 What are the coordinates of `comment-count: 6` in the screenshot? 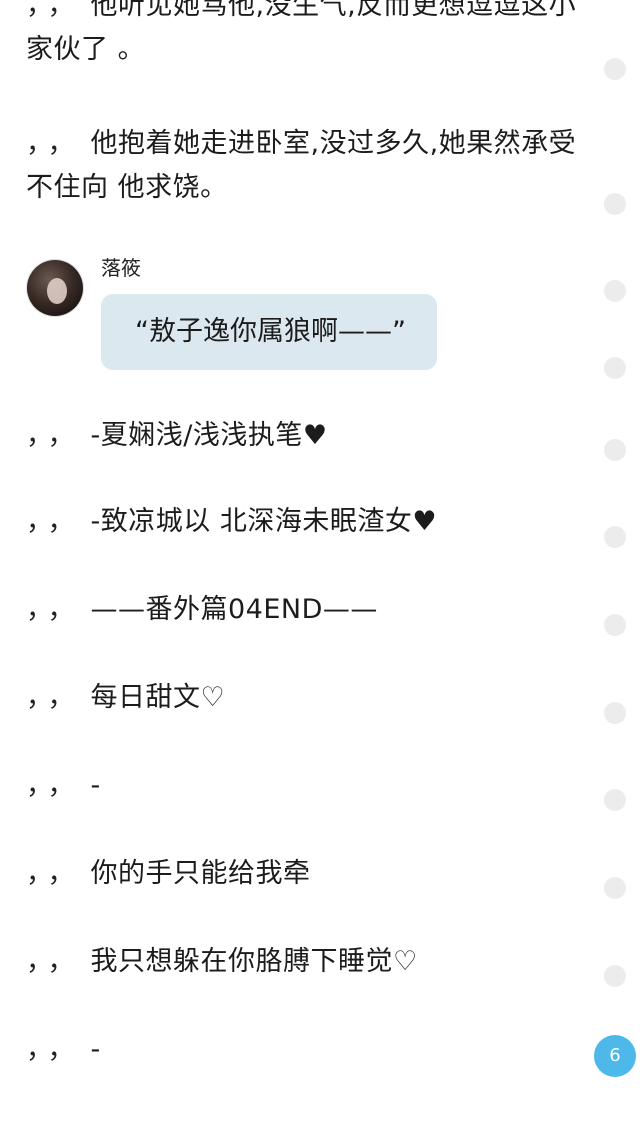 It's located at (615, 1055).